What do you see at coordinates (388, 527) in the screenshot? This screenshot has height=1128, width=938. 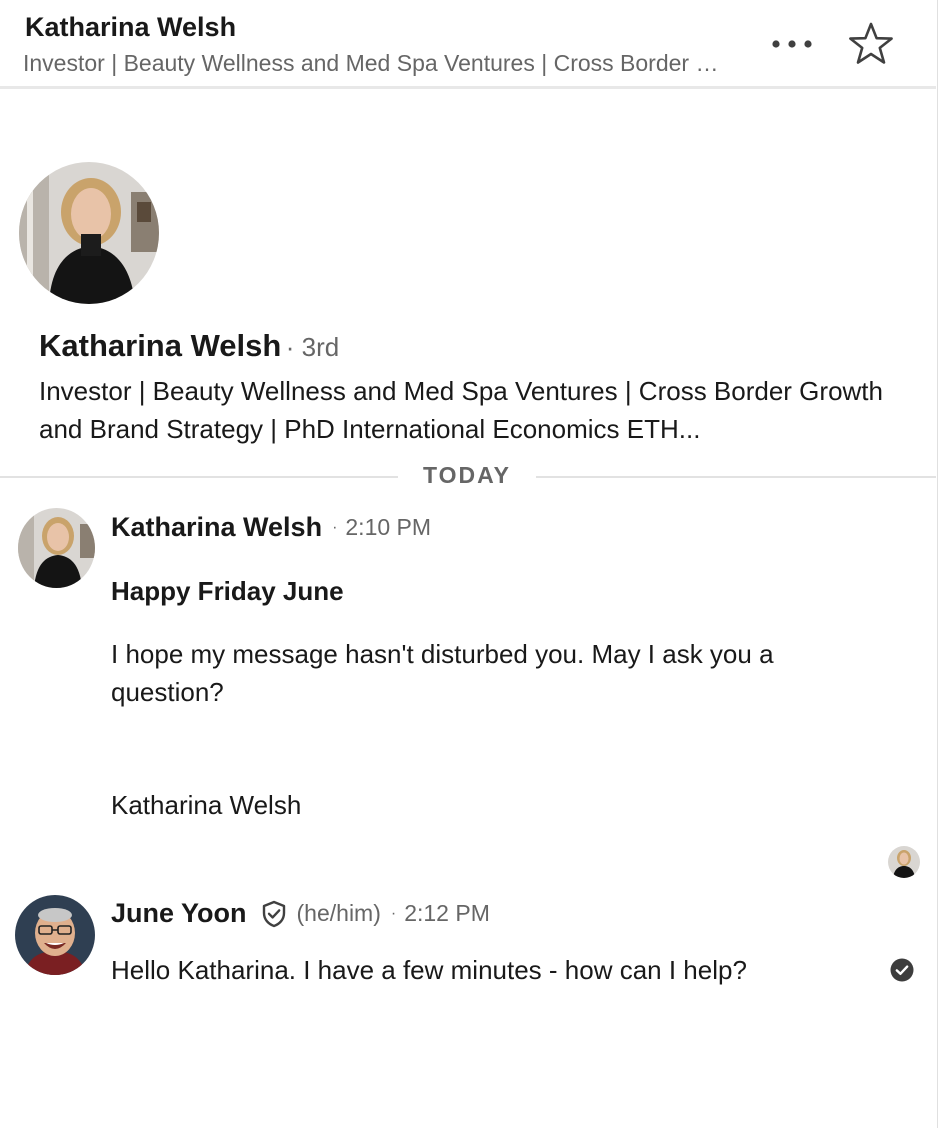 I see `message-timestamp: 2:10 PM` at bounding box center [388, 527].